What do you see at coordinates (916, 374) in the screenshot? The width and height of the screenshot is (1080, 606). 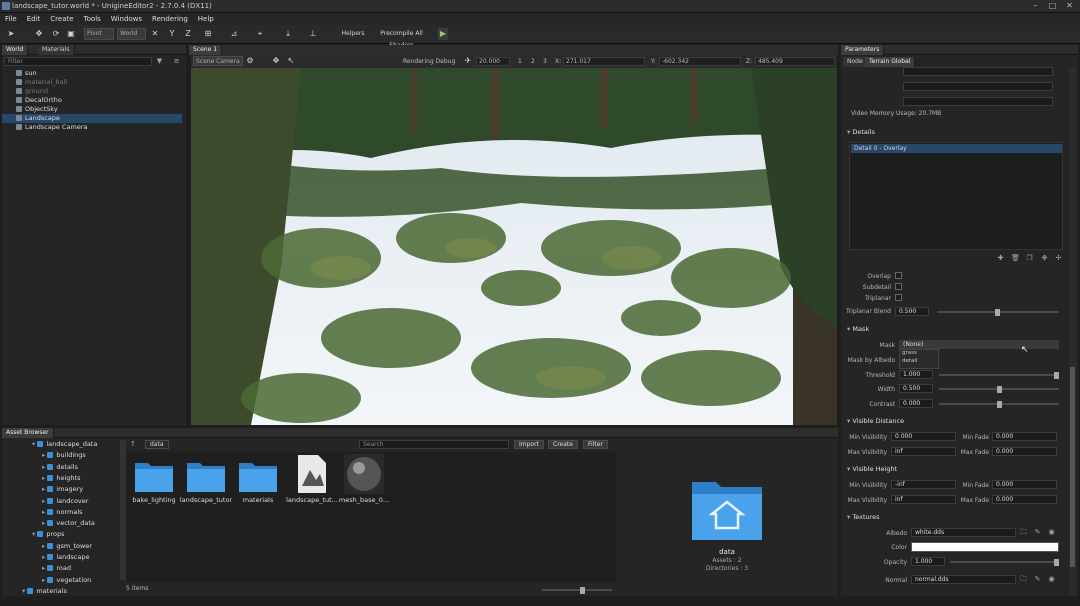 I see `threshold-field: 1.000` at bounding box center [916, 374].